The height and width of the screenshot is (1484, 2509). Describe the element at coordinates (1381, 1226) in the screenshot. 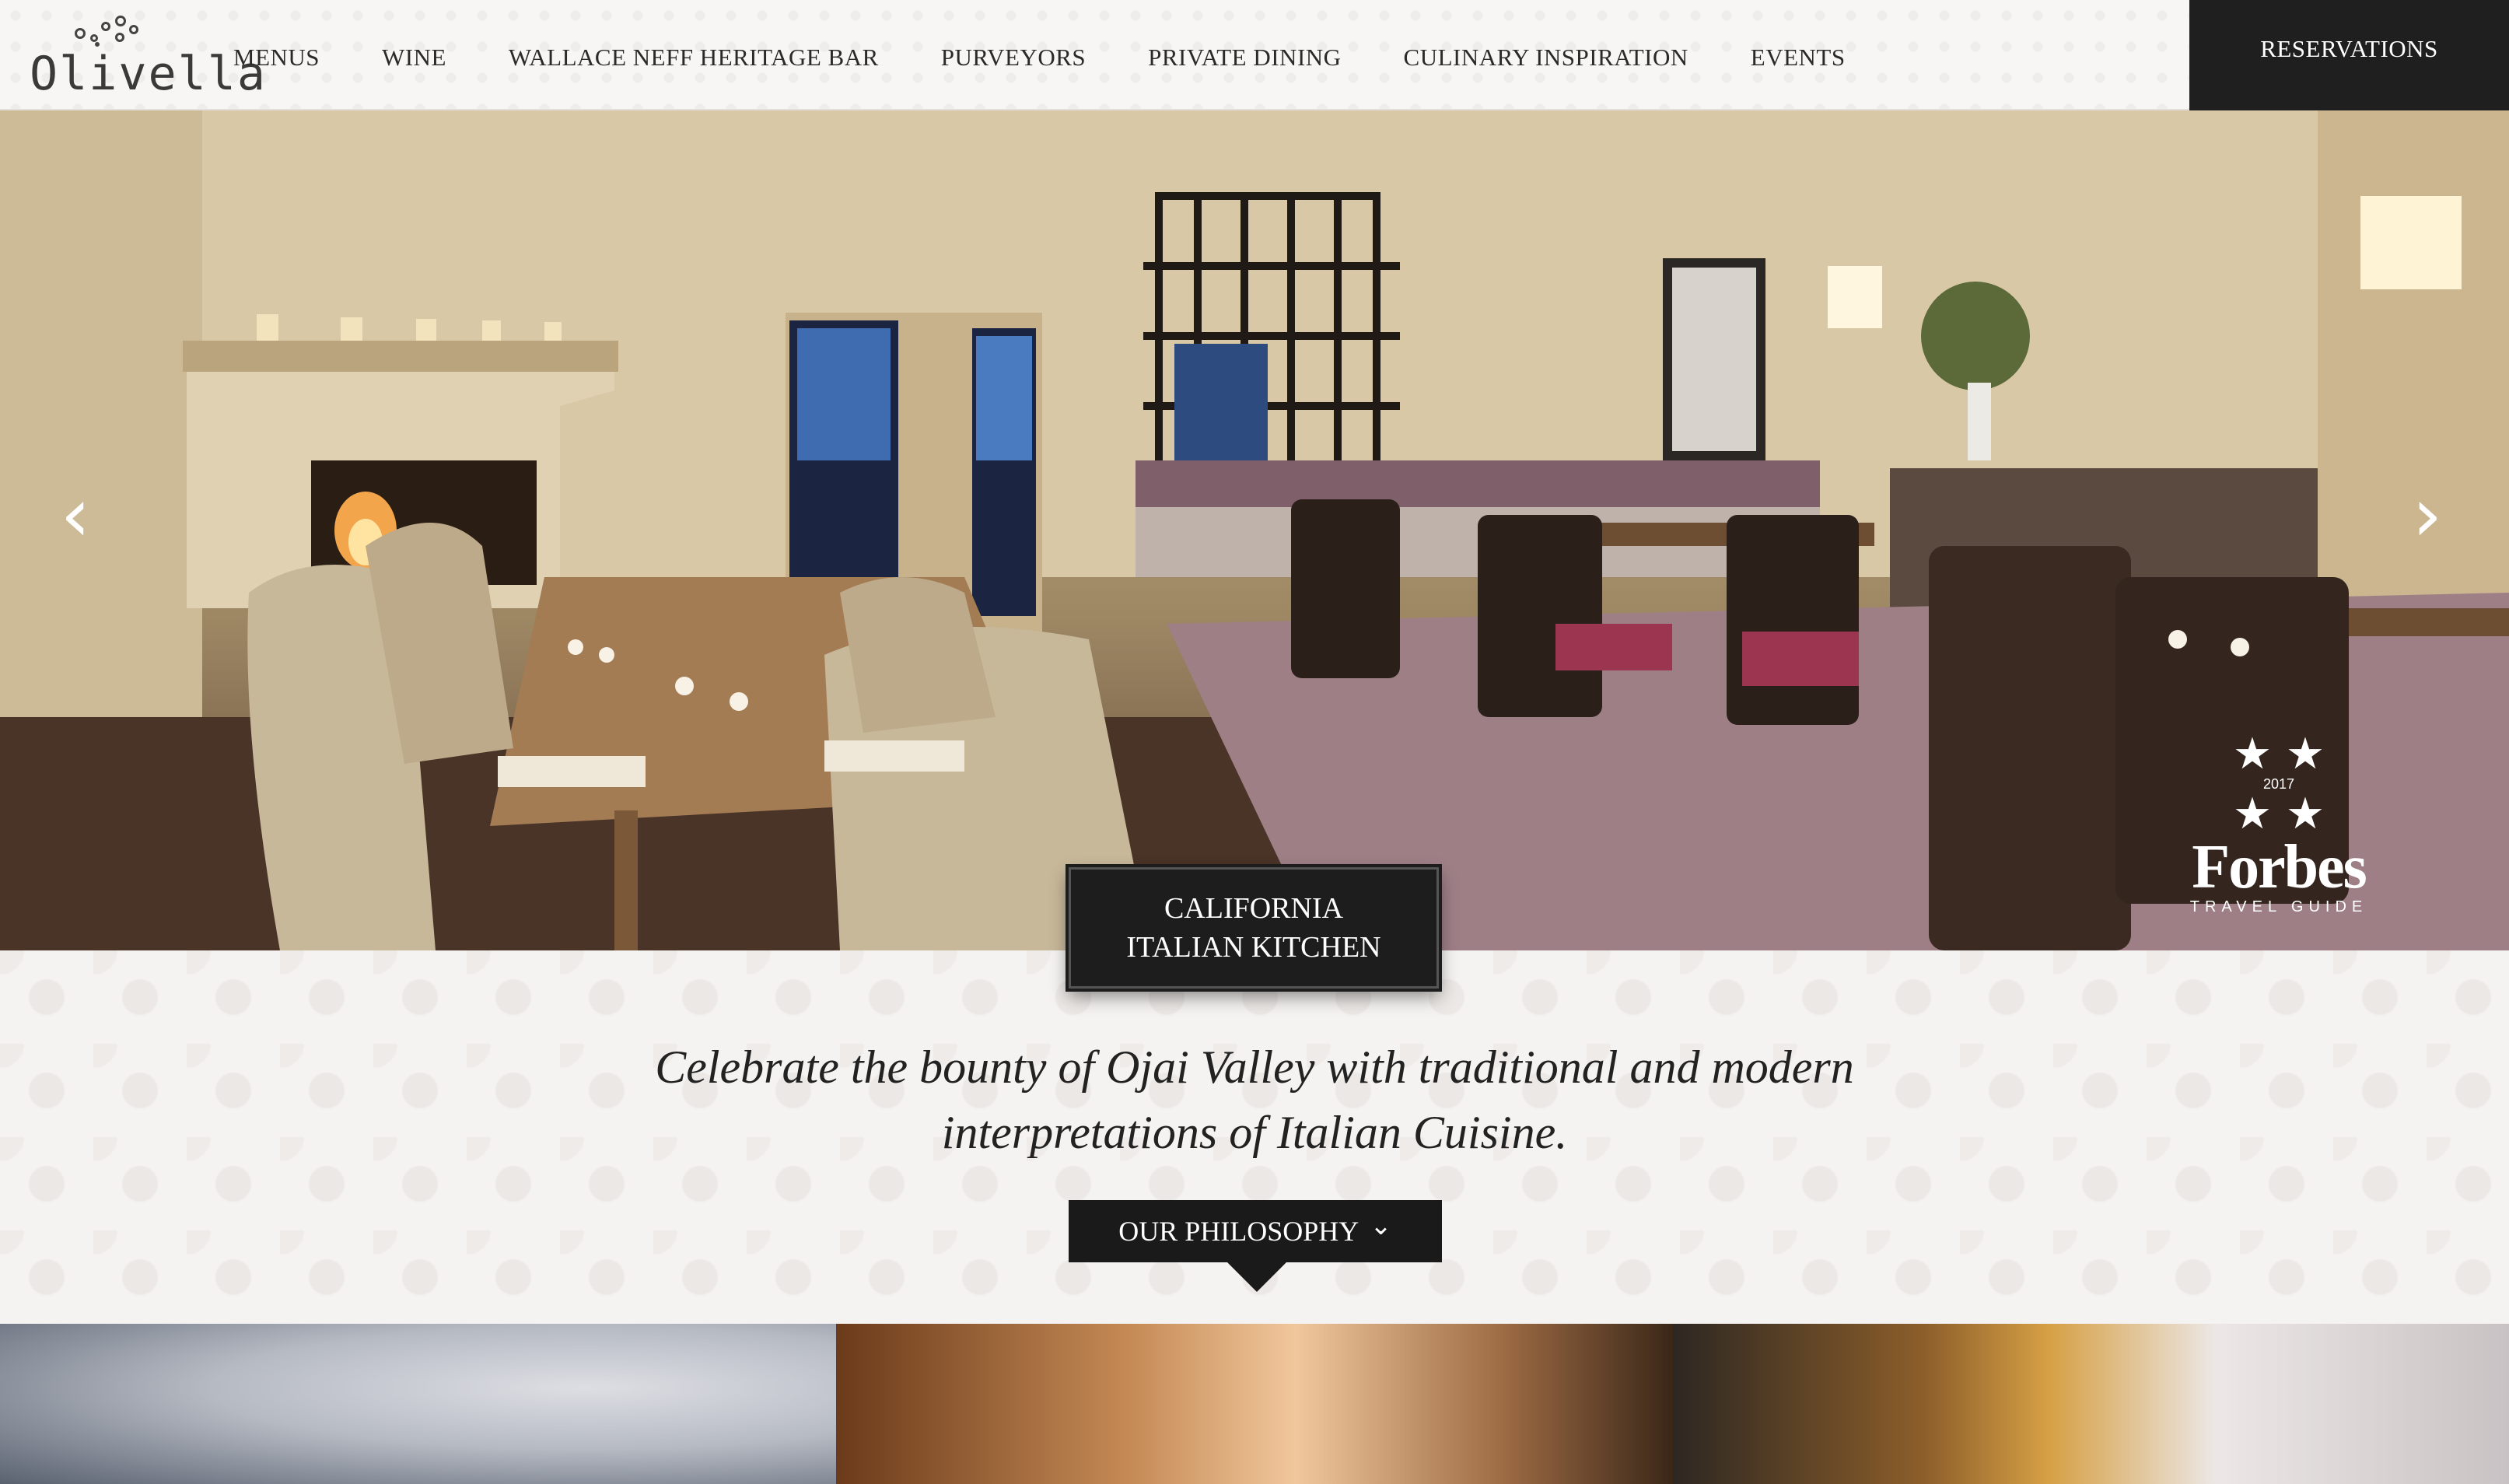

I see `chevron-down-icon: ⌄` at that location.